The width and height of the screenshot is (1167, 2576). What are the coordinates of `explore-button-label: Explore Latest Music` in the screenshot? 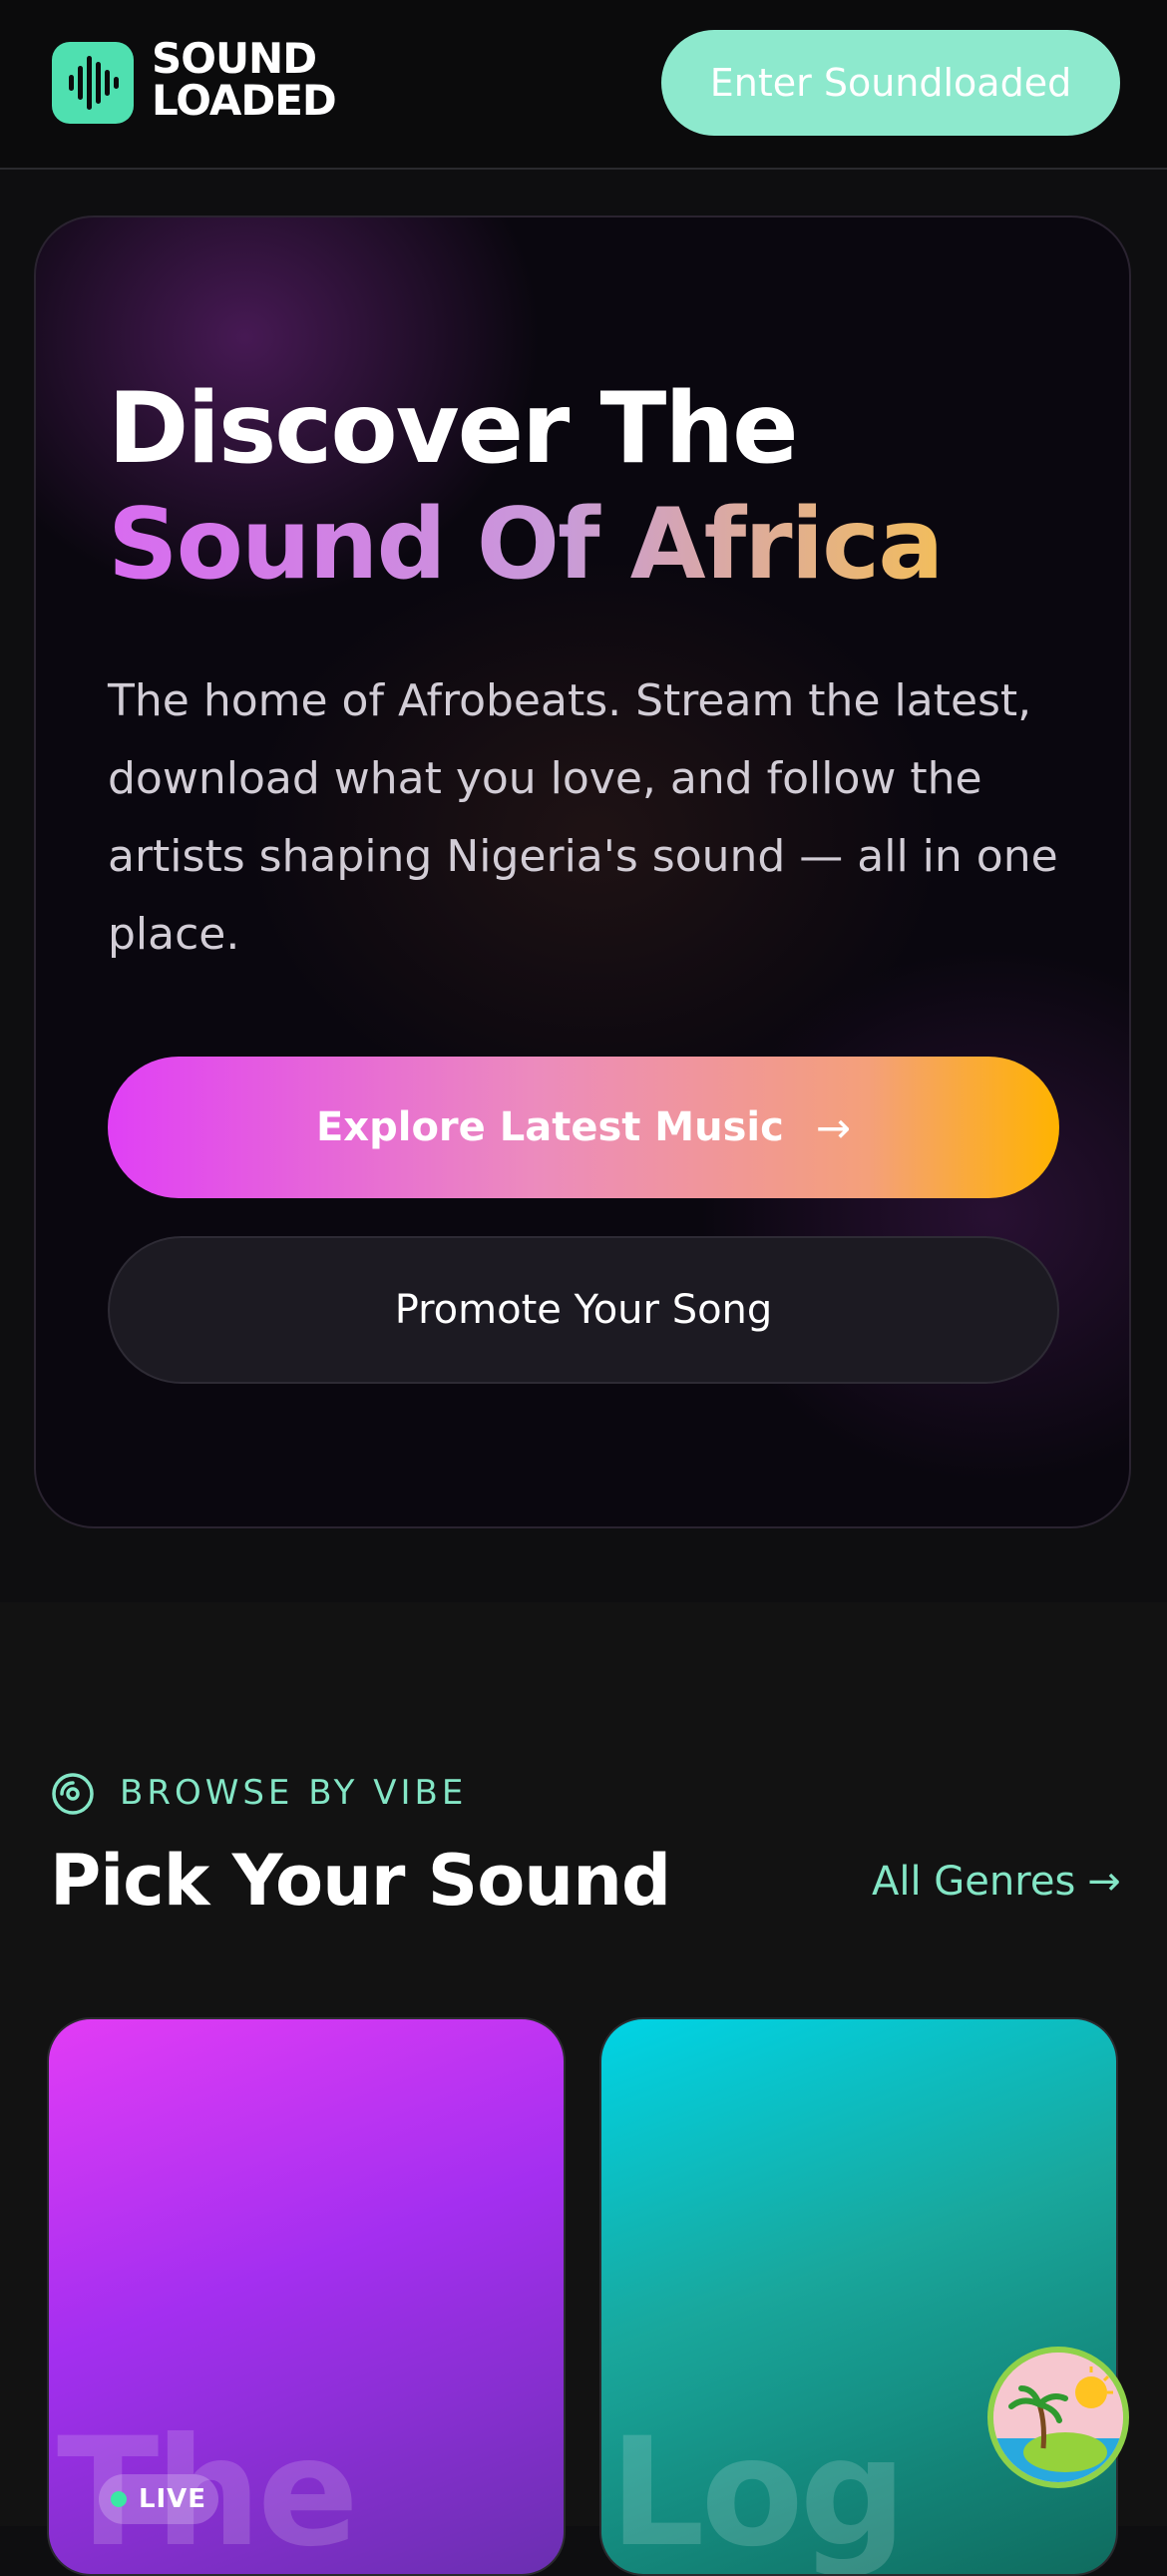 It's located at (549, 1127).